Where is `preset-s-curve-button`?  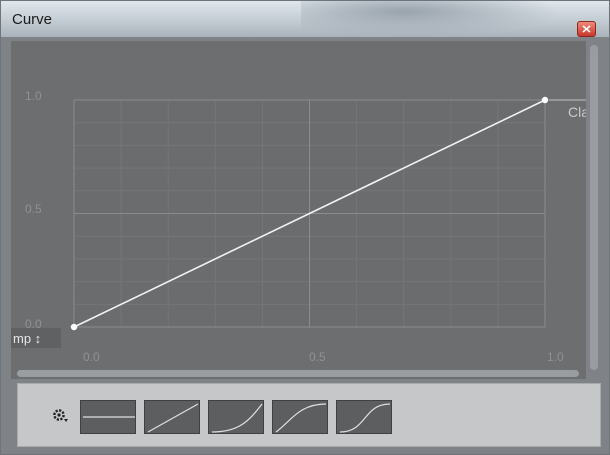
preset-s-curve-button is located at coordinates (364, 417).